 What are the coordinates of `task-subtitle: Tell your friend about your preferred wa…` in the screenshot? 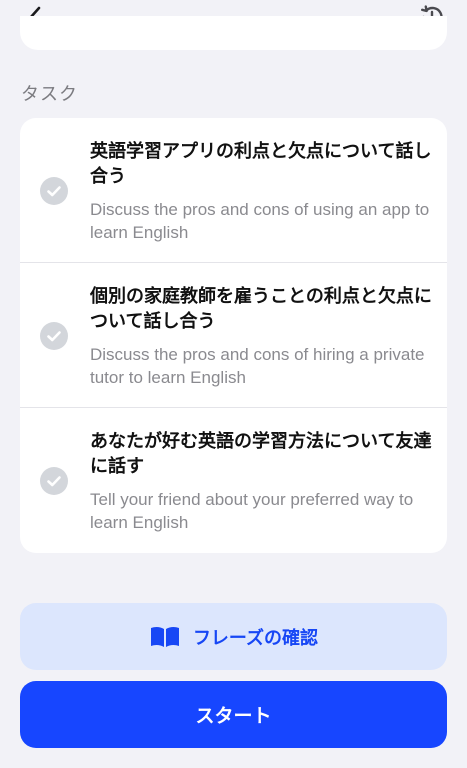 It's located at (252, 511).